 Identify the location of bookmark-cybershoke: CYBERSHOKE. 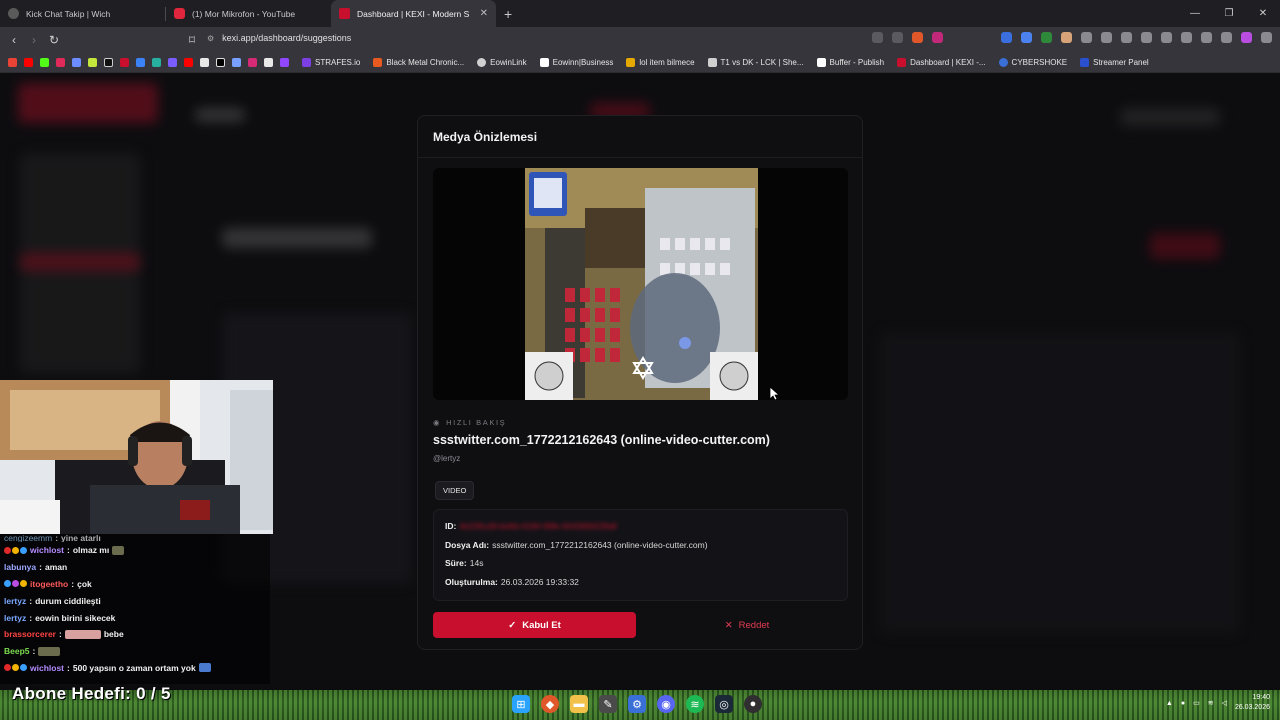
(1032, 62).